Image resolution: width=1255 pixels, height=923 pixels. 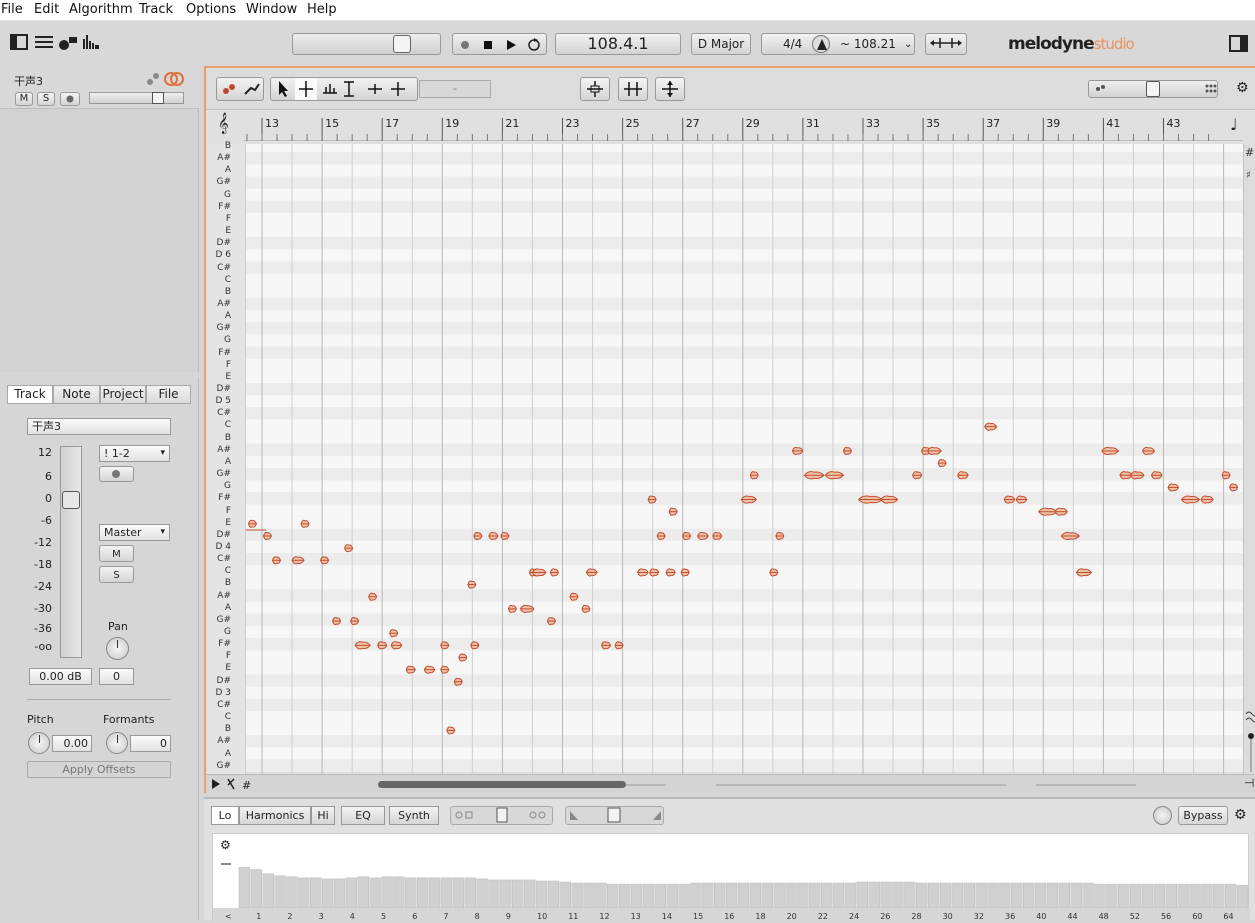 What do you see at coordinates (123, 394) in the screenshot?
I see `tab-project: Project` at bounding box center [123, 394].